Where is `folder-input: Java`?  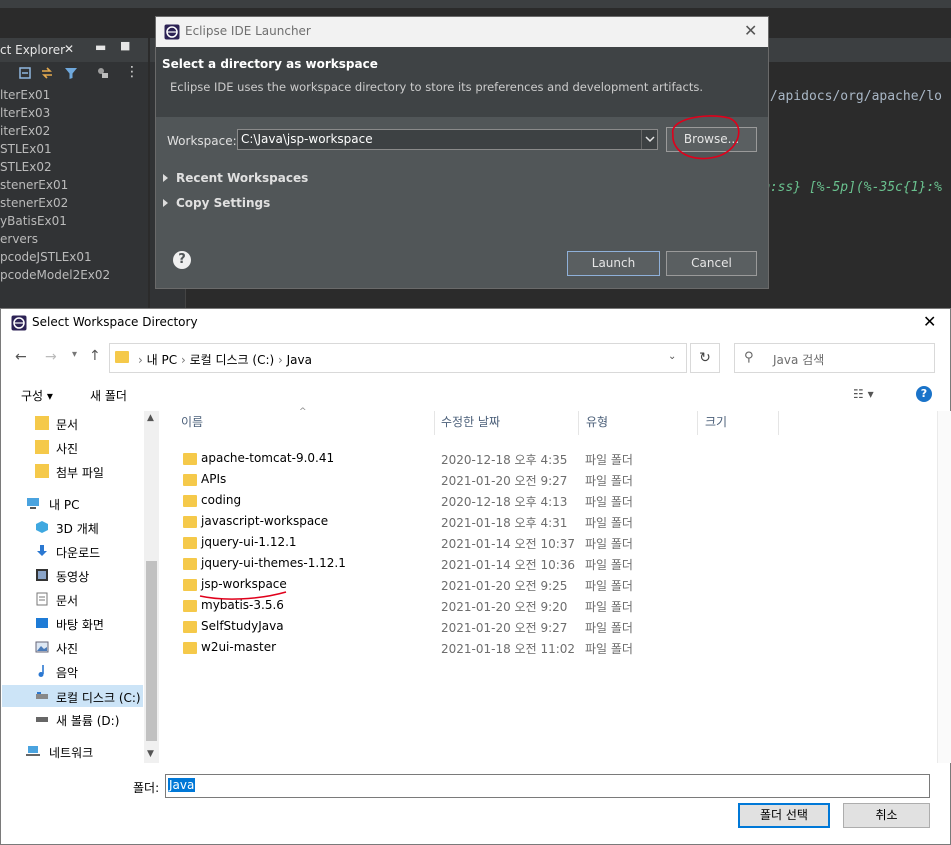
folder-input: Java is located at coordinates (547, 786).